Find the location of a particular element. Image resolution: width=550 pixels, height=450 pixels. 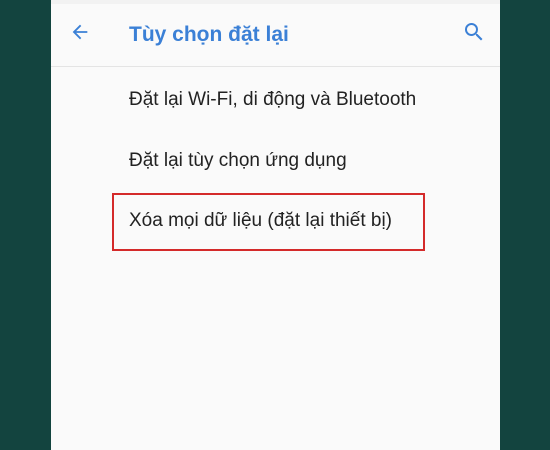

page-title: Tùy chọn đặt lại is located at coordinates (209, 34).